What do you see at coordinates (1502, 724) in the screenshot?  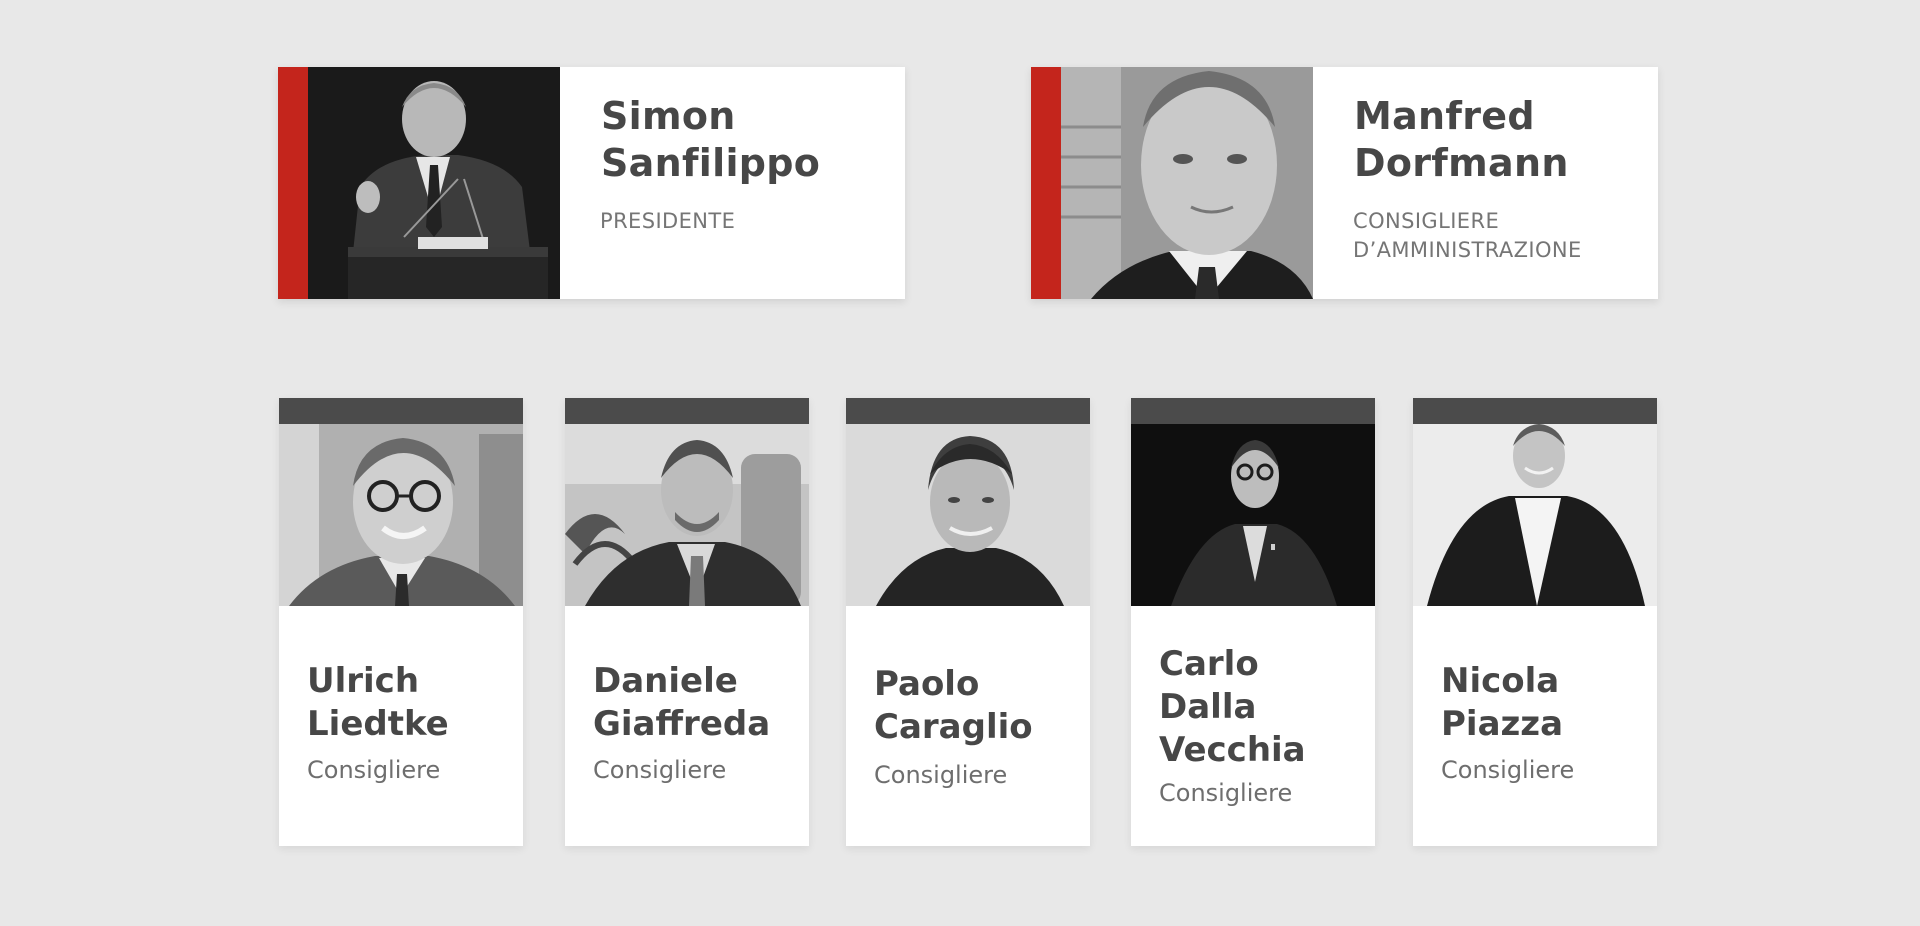 I see `member-last-name: Piazza` at bounding box center [1502, 724].